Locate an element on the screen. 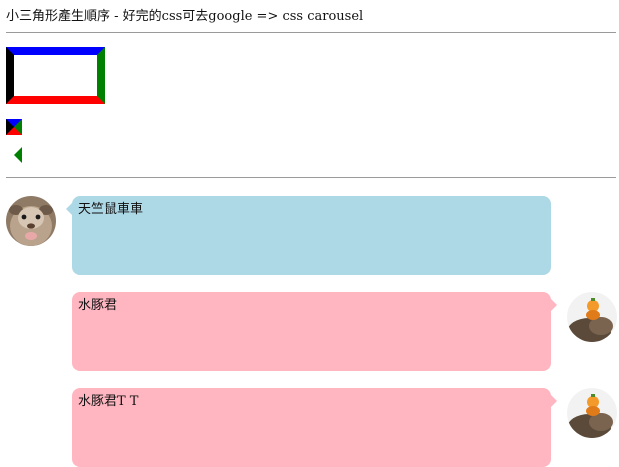  chat-bubble-outgoing: 水豚君 is located at coordinates (314, 331).